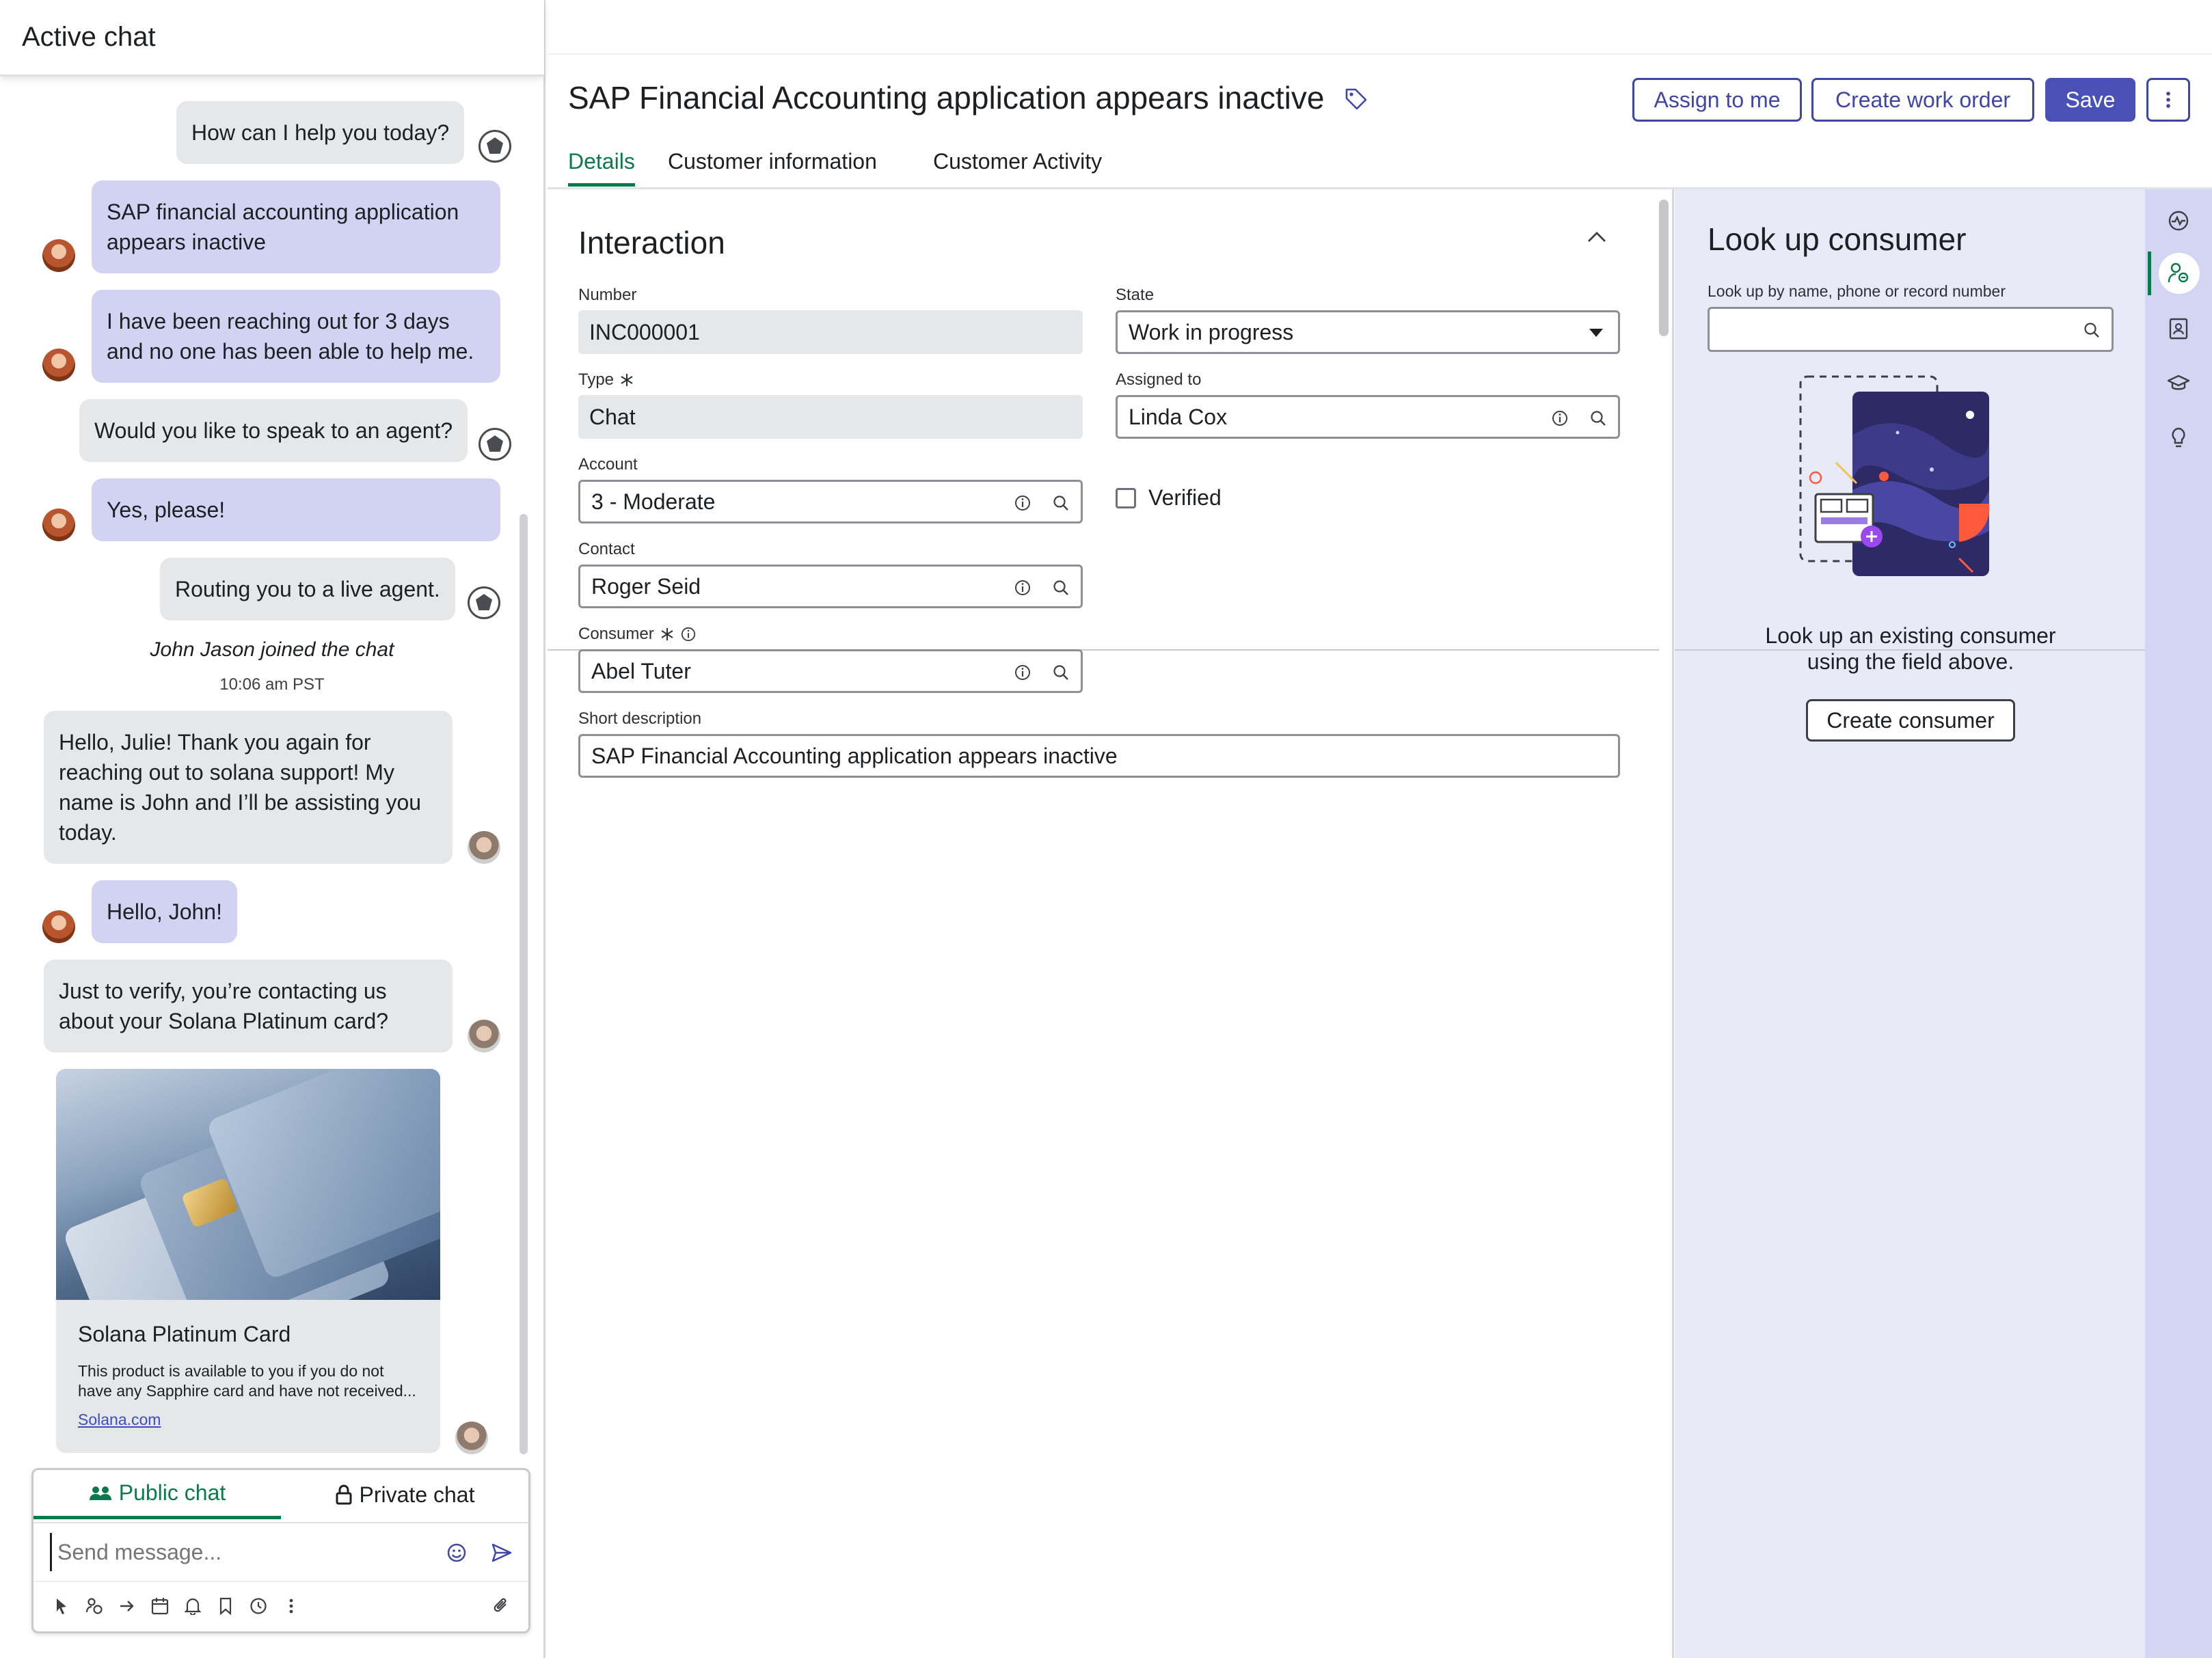 This screenshot has width=2212, height=1658. I want to click on send-message-input, so click(248, 1552).